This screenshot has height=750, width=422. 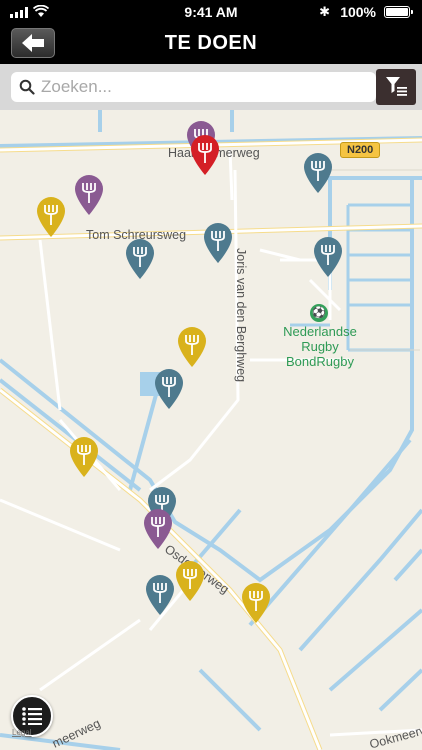 I want to click on battery-percentage: 100%, so click(x=358, y=12).